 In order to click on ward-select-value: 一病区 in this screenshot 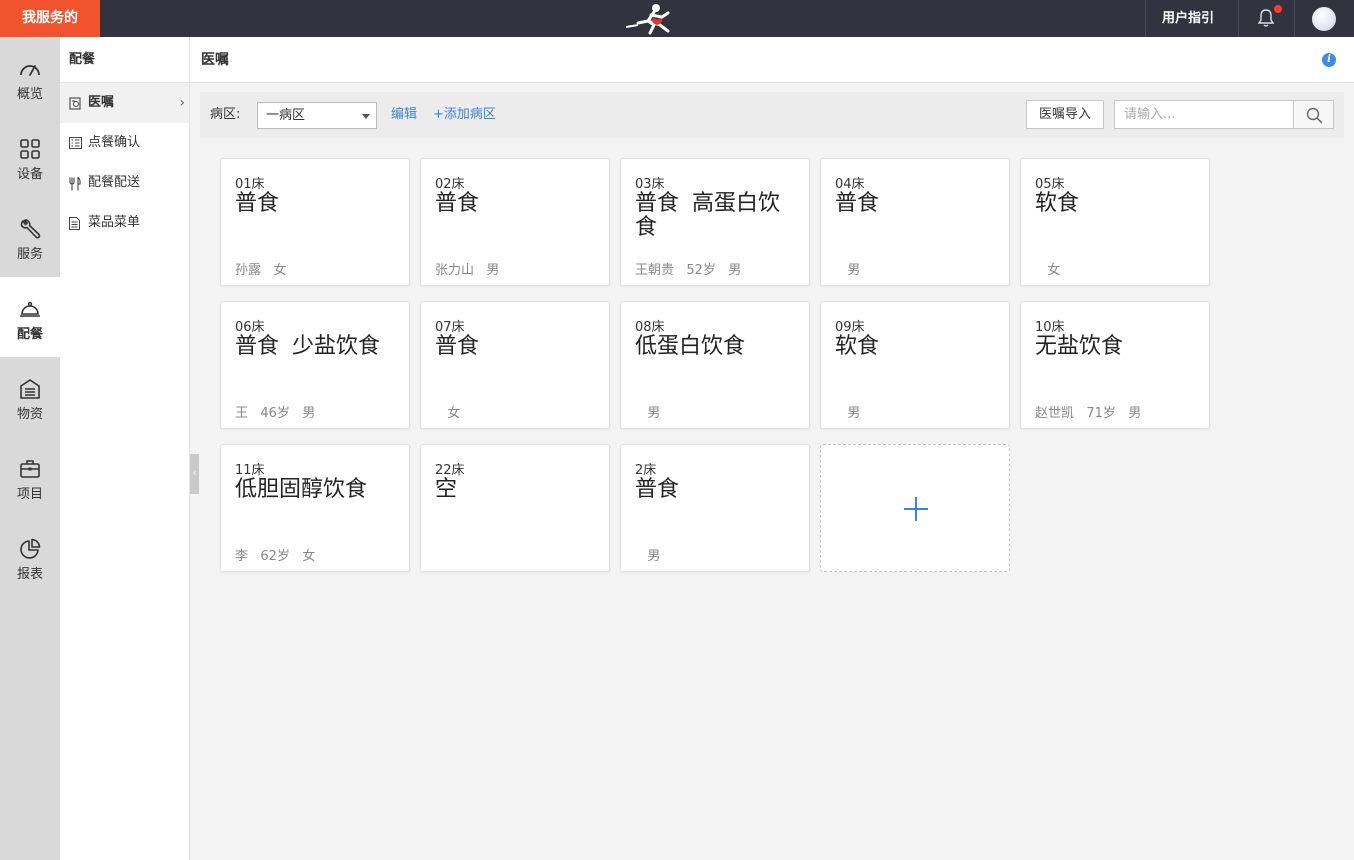, I will do `click(286, 115)`.